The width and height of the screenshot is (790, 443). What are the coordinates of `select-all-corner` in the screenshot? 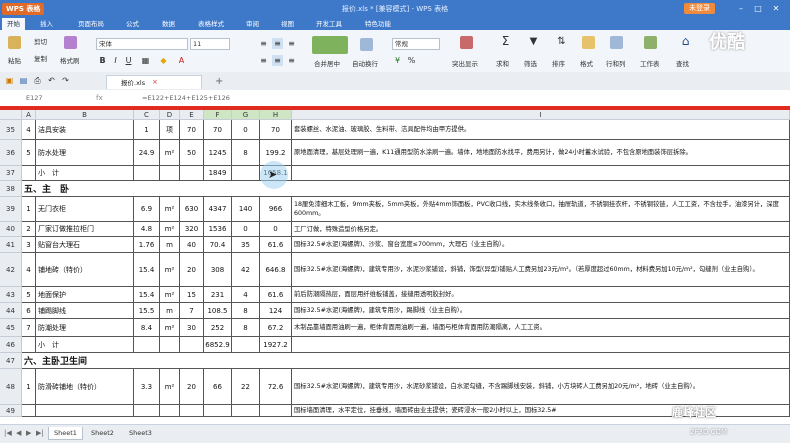 It's located at (11, 115).